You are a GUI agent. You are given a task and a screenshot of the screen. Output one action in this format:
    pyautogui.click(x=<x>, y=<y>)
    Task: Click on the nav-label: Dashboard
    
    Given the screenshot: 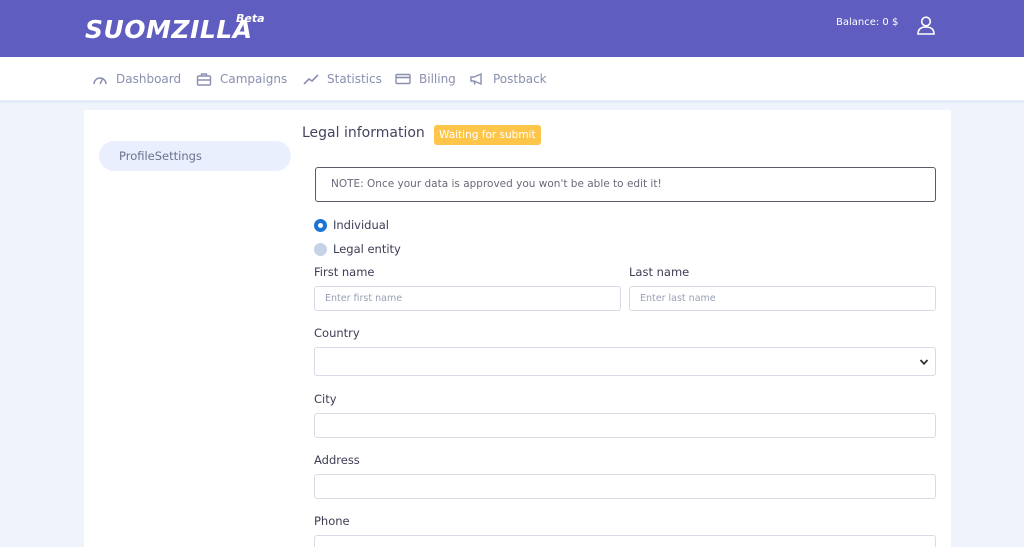 What is the action you would take?
    pyautogui.click(x=149, y=79)
    